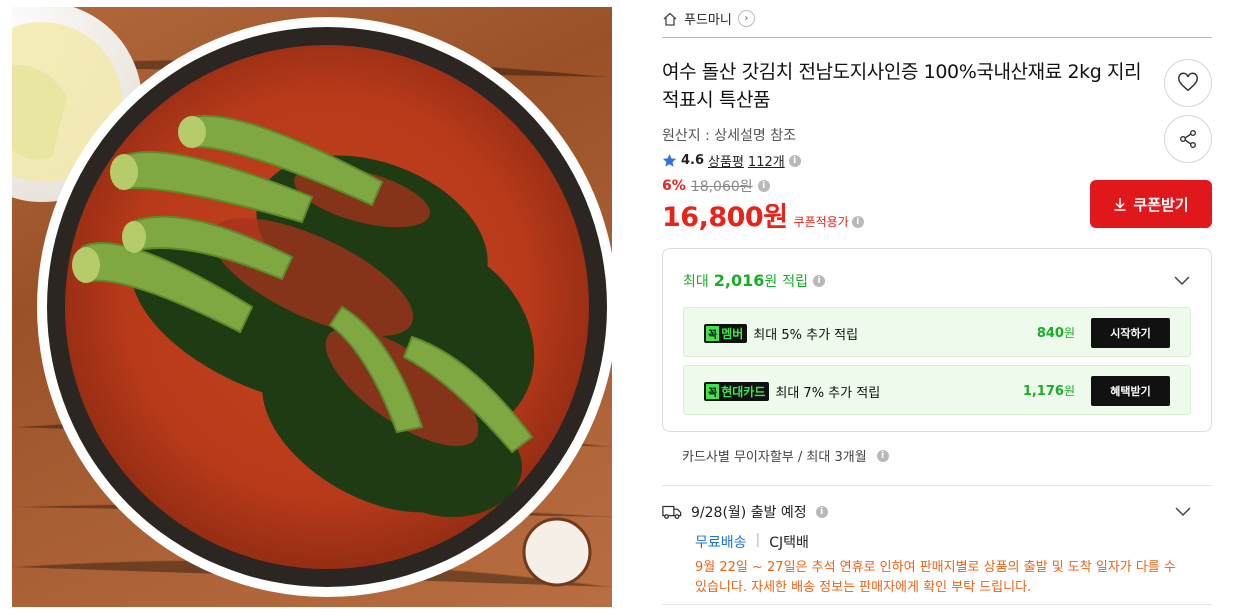  What do you see at coordinates (937, 512) in the screenshot?
I see `shipping-date-row: 9/28(월) 출발 예정 i` at bounding box center [937, 512].